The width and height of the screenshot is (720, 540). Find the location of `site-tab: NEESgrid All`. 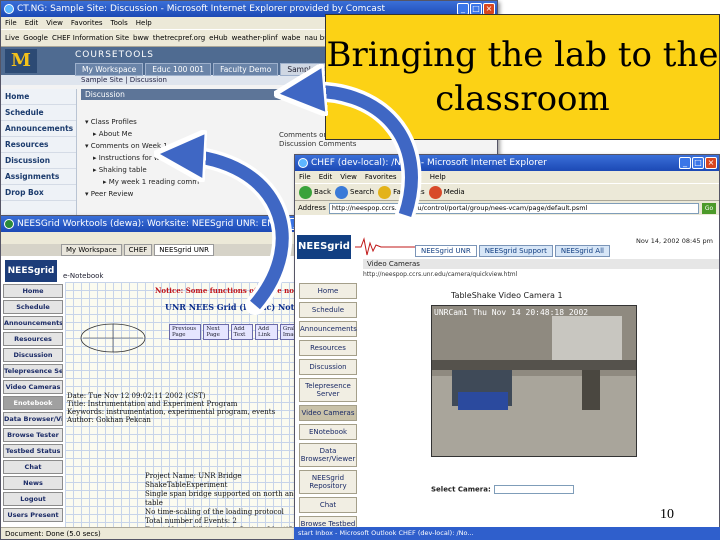

site-tab: NEESgrid All is located at coordinates (582, 251).